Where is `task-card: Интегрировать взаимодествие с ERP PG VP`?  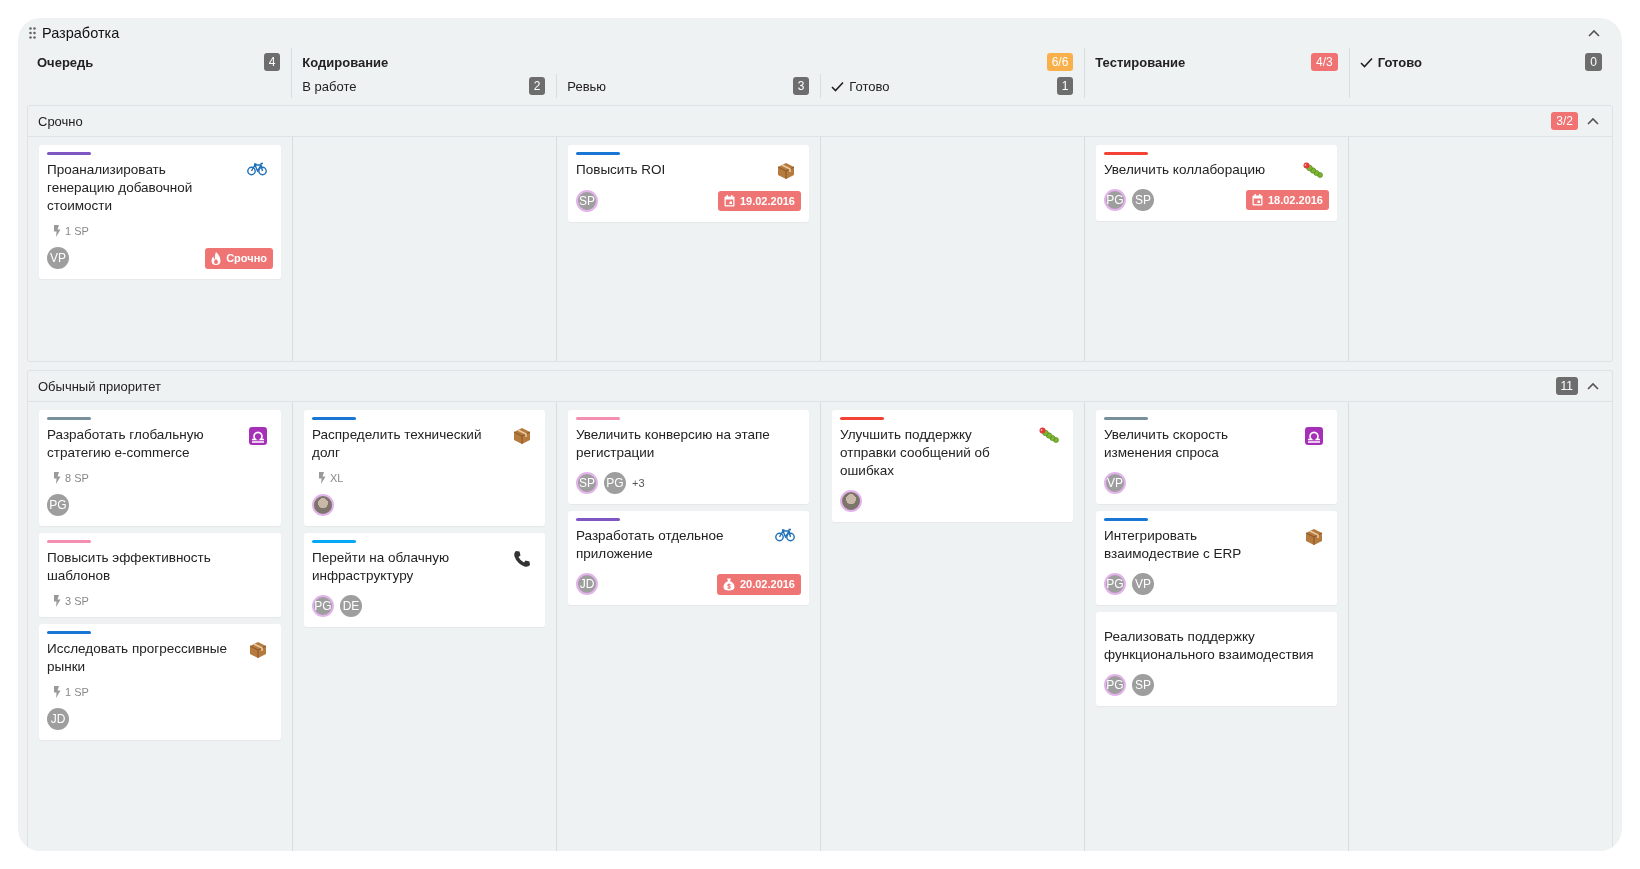 task-card: Интегрировать взаимодествие с ERP PG VP is located at coordinates (1216, 558).